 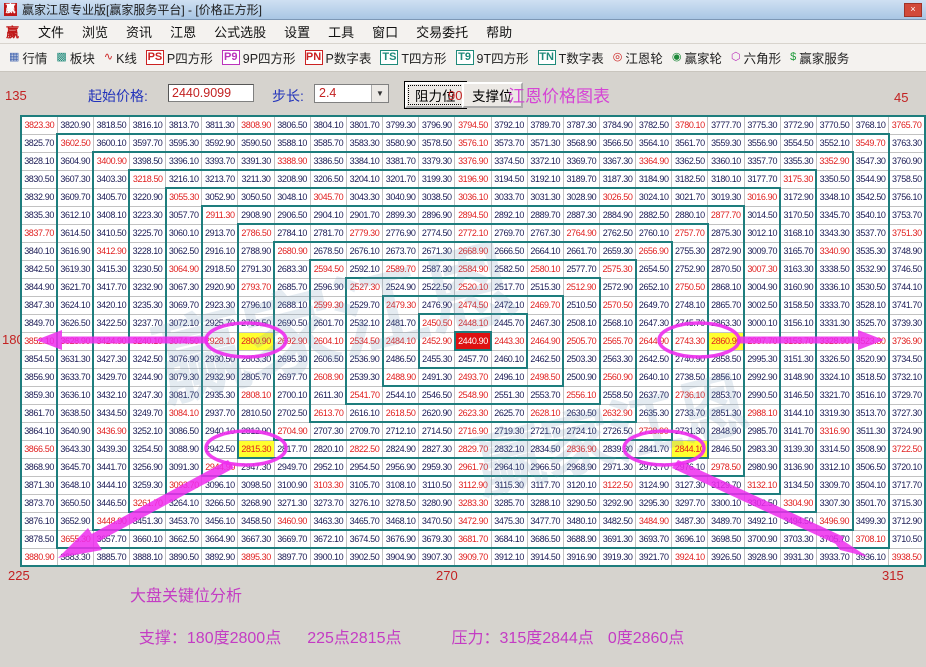 I want to click on toolbar-item-kline: ∿ K线, so click(x=120, y=57).